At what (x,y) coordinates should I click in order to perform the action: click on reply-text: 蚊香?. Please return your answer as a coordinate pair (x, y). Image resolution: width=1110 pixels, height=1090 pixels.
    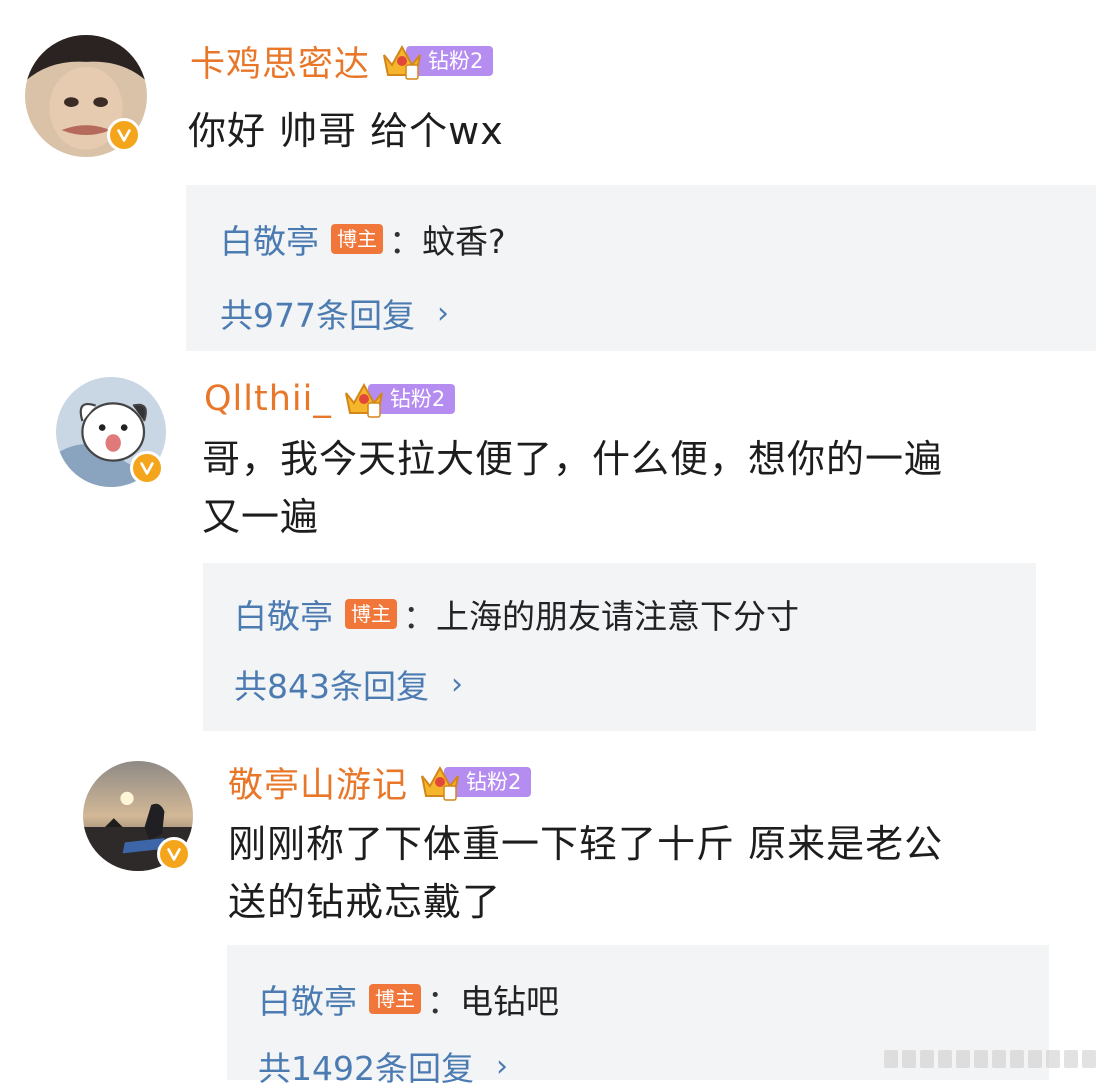
    Looking at the image, I should click on (464, 241).